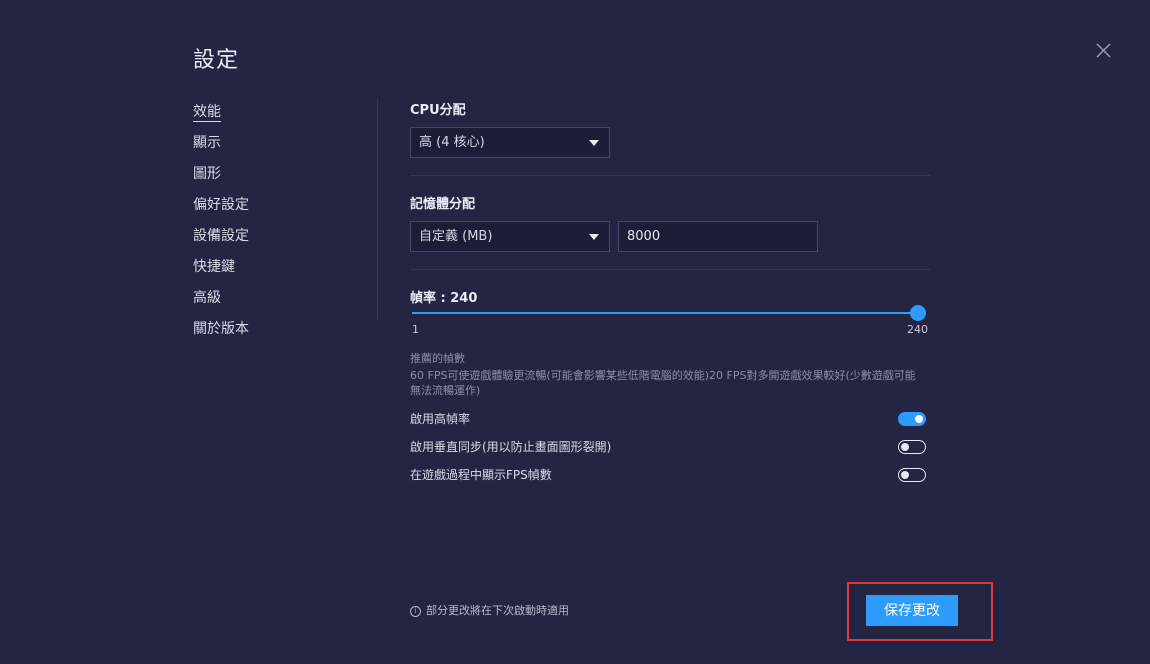  Describe the element at coordinates (668, 448) in the screenshot. I see `toggle-row-vsync: 啟用垂直同步(用以防止畫面圖形裂開)` at that location.